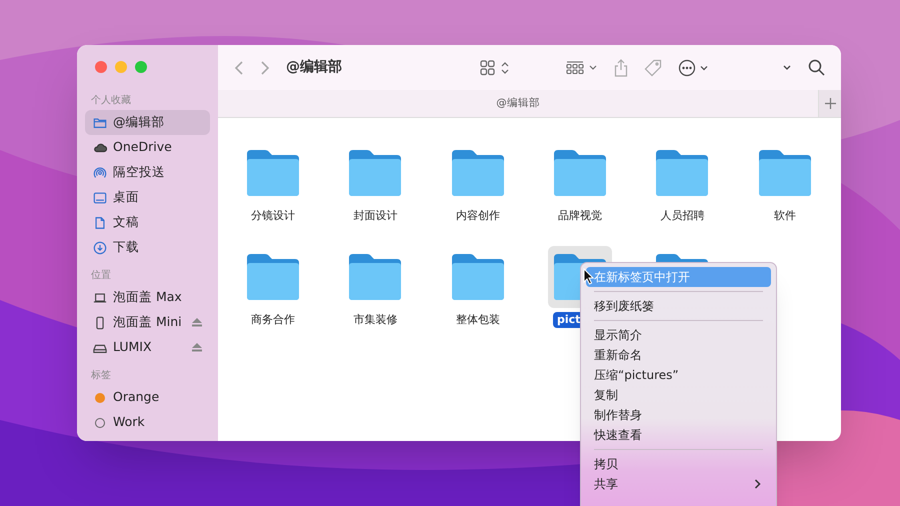 The width and height of the screenshot is (900, 506). What do you see at coordinates (147, 222) in the screenshot?
I see `sidebar-item: 文稿` at bounding box center [147, 222].